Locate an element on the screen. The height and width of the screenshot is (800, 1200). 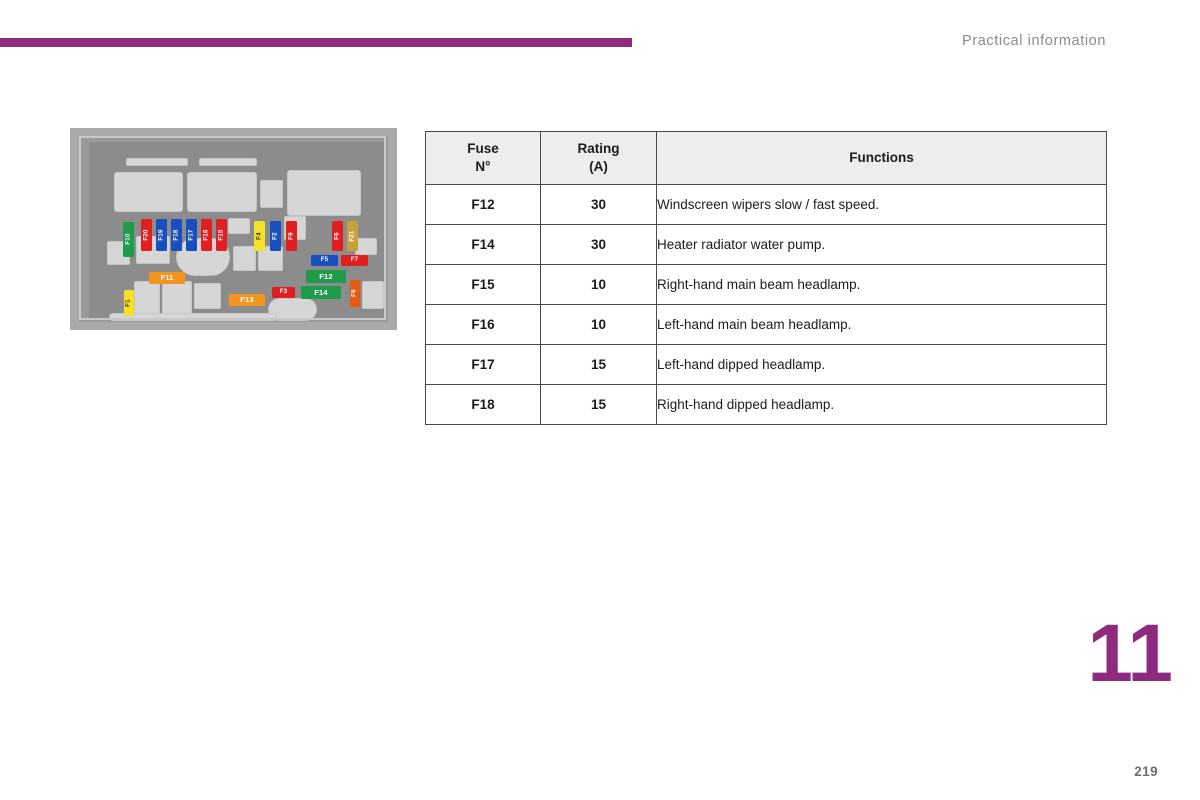
fuse-chip-f1: F1 is located at coordinates (129, 303).